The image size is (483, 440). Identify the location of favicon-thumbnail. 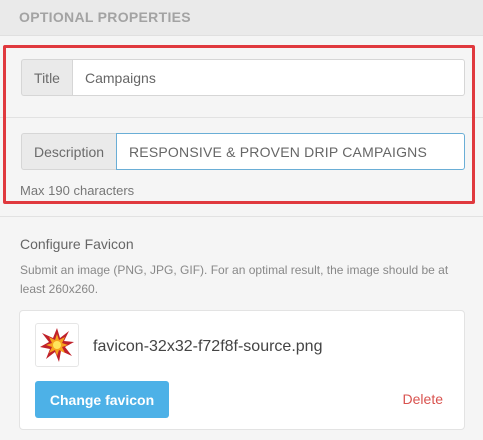
(57, 345).